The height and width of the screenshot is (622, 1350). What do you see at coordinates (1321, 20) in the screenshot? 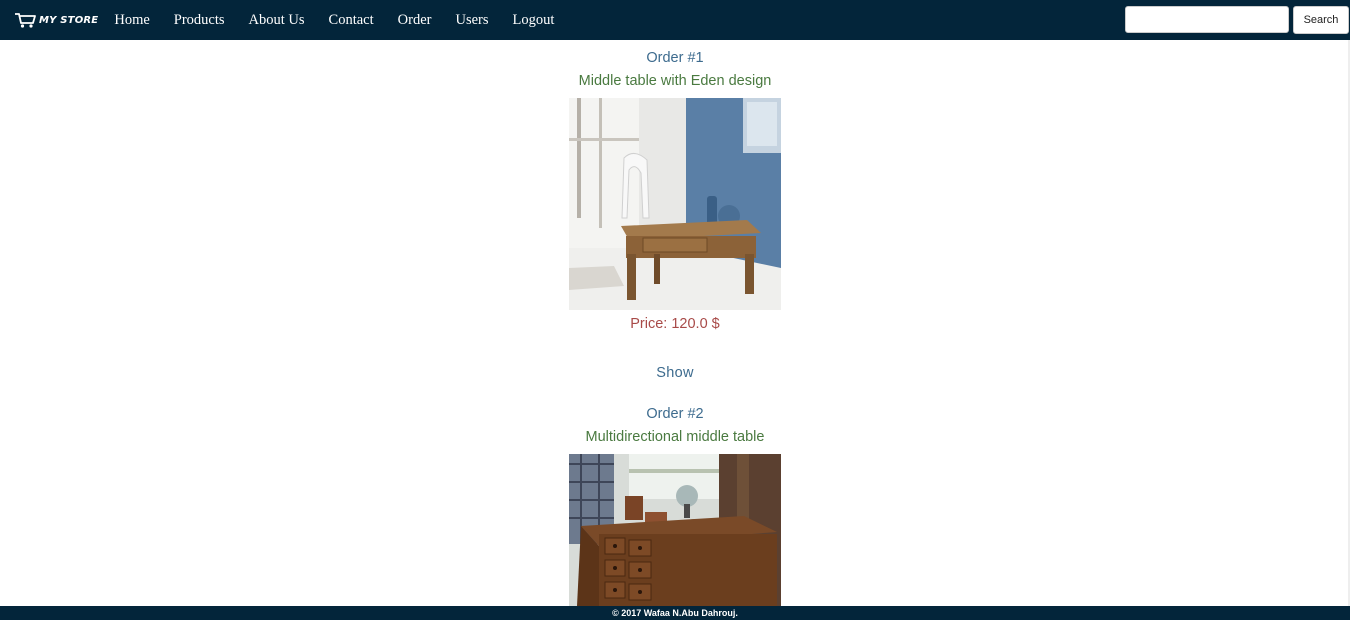
I see `search-button: Search` at bounding box center [1321, 20].